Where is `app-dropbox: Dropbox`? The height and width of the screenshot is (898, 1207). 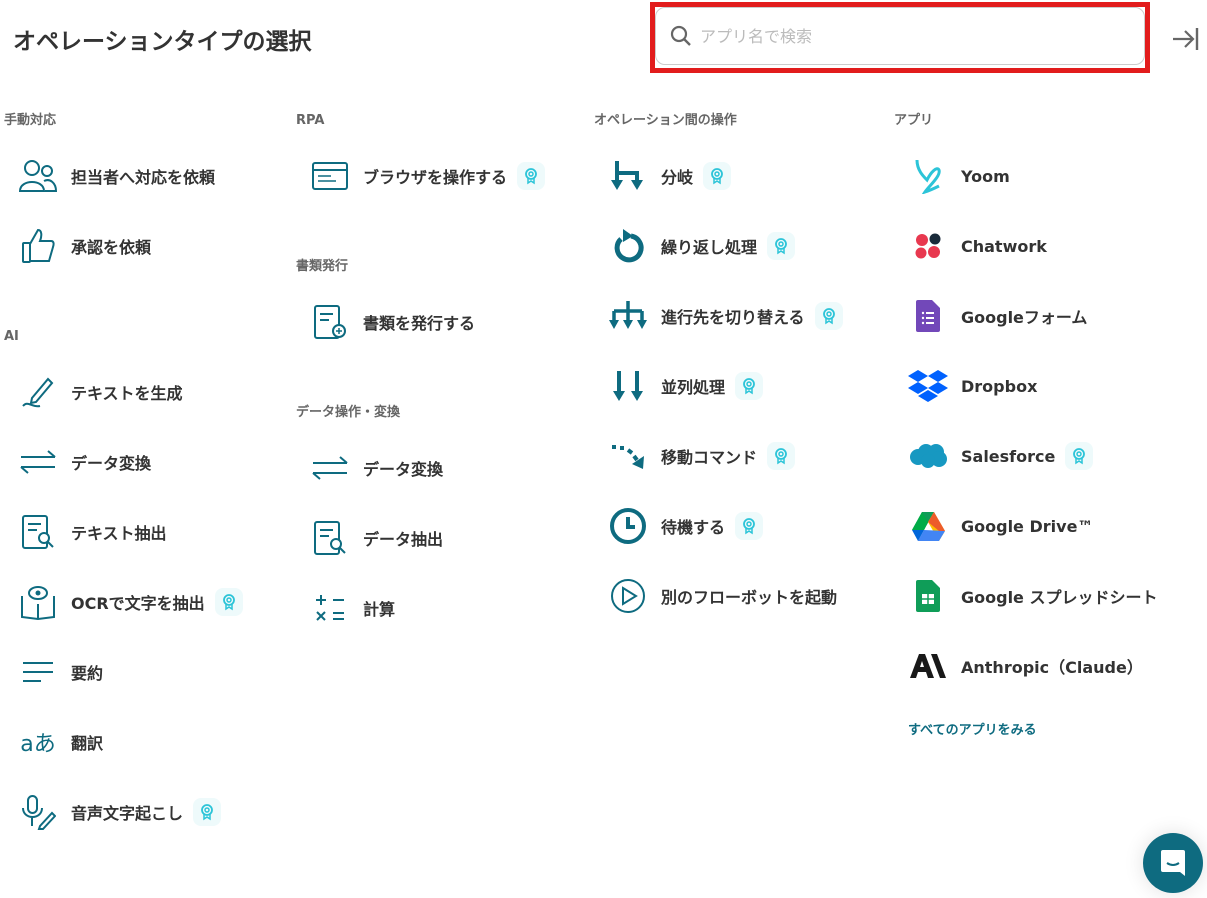 app-dropbox: Dropbox is located at coordinates (1025, 386).